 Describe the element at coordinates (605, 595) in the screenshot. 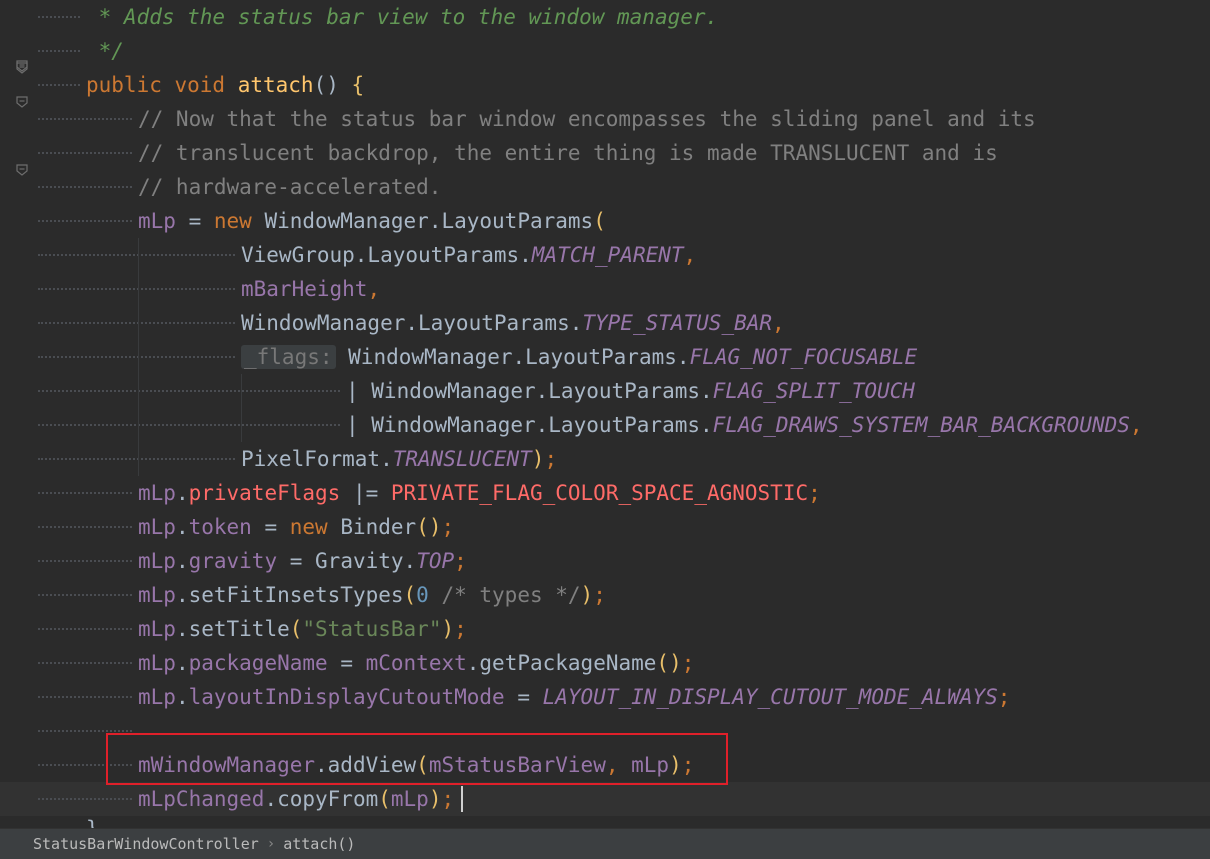

I see `code-line: mLp.setFitInsetsTypes(0 /* types */);` at that location.